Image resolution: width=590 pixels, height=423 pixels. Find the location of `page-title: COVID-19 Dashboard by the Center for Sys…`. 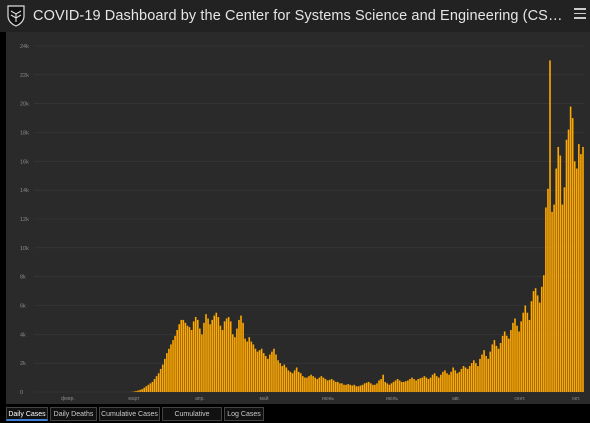

page-title: COVID-19 Dashboard by the Center for Sys… is located at coordinates (302, 16).